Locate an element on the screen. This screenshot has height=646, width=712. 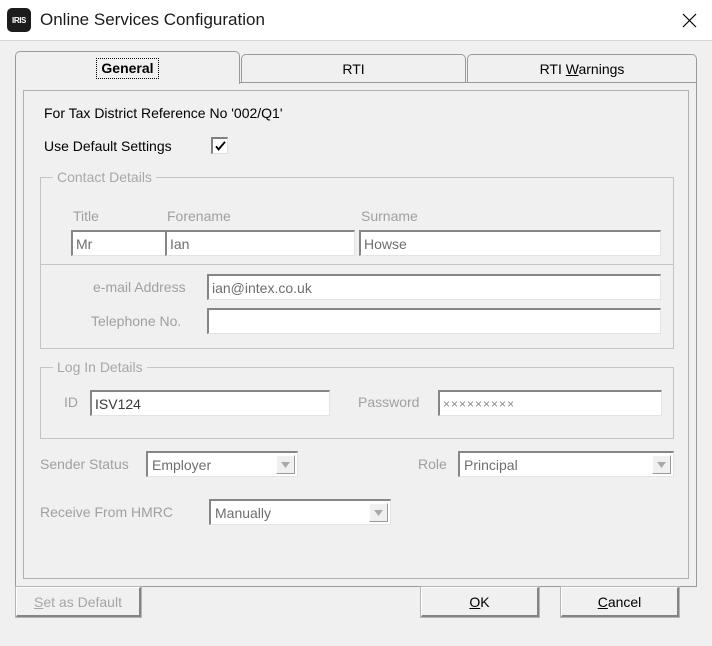
checkmark-icon is located at coordinates (220, 146).